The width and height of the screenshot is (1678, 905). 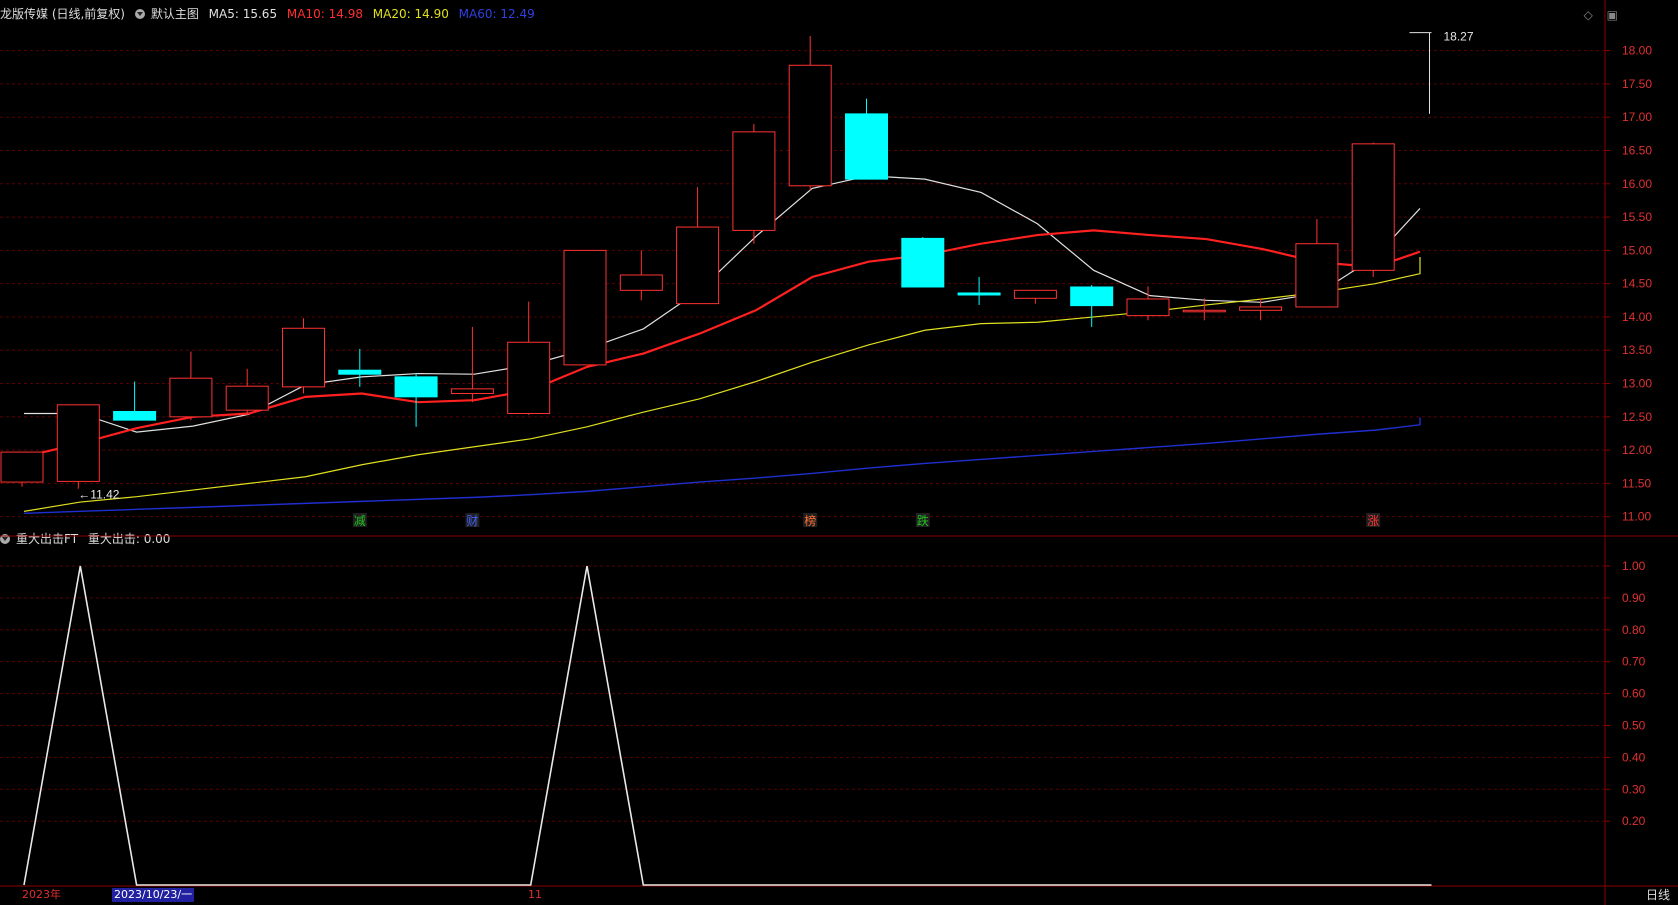 I want to click on price-tick-label: 13.00, so click(x=1637, y=384).